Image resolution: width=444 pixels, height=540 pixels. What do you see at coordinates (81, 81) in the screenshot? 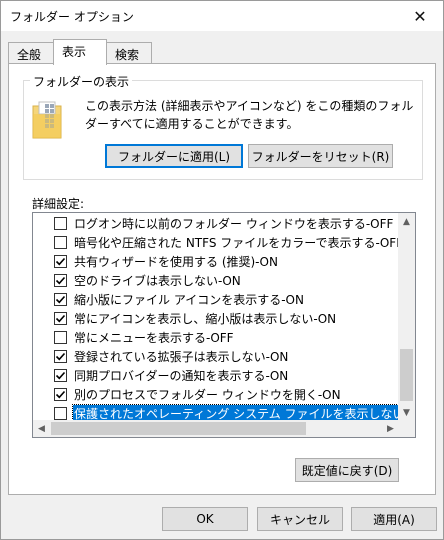
I see `folder-view-legend: フォルダーの表示` at bounding box center [81, 81].